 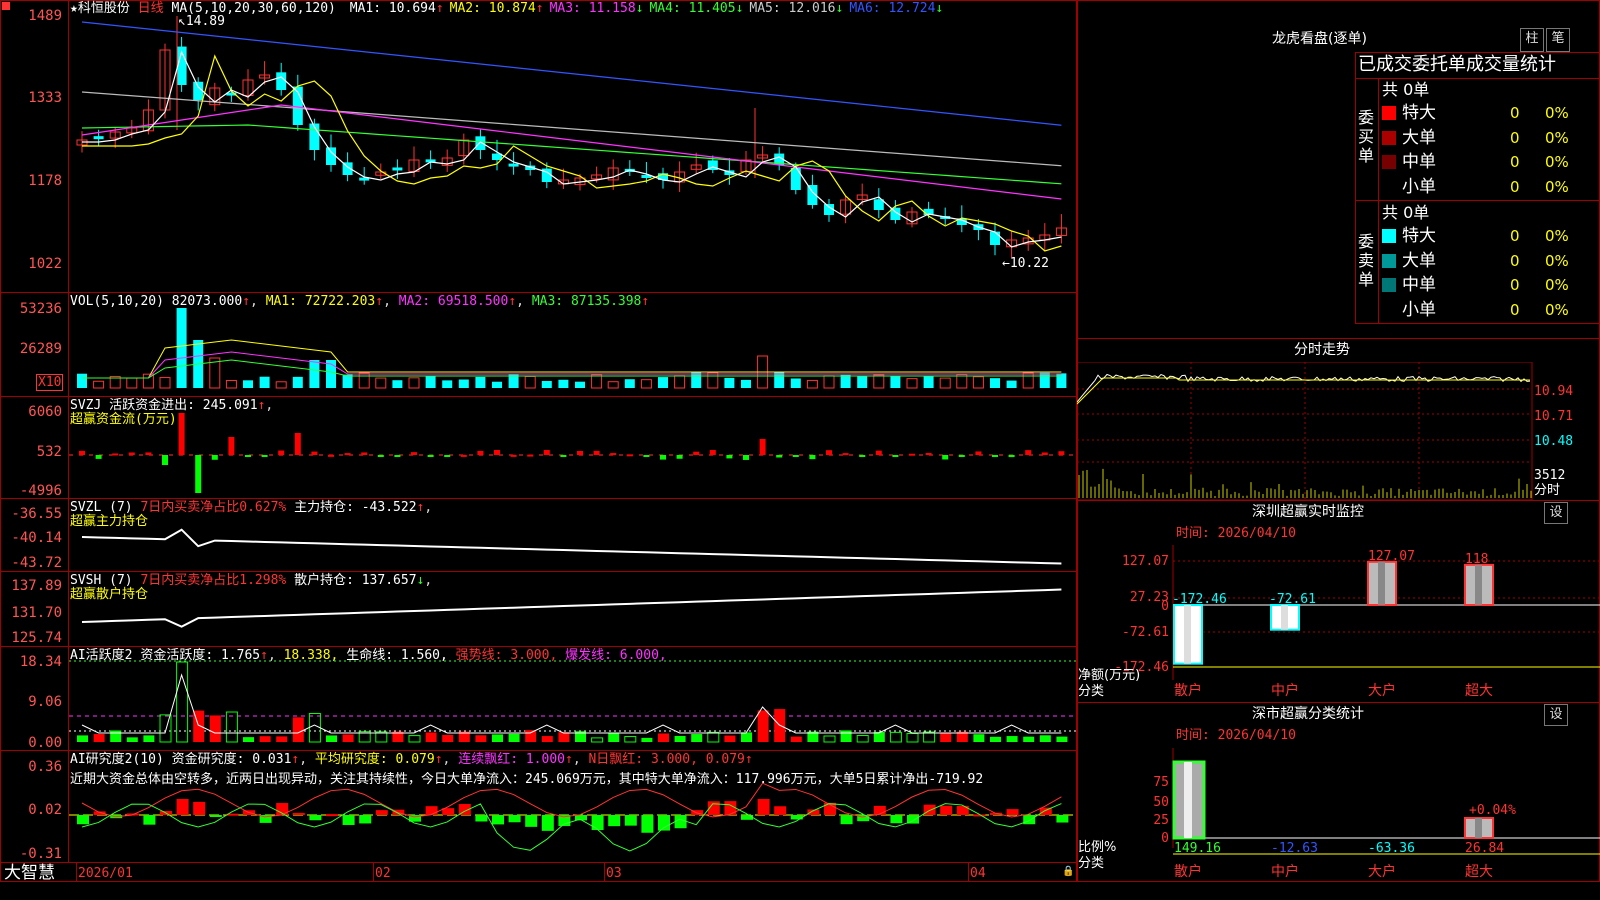 I want to click on high-price-mark: ↖14.89, so click(x=201, y=21).